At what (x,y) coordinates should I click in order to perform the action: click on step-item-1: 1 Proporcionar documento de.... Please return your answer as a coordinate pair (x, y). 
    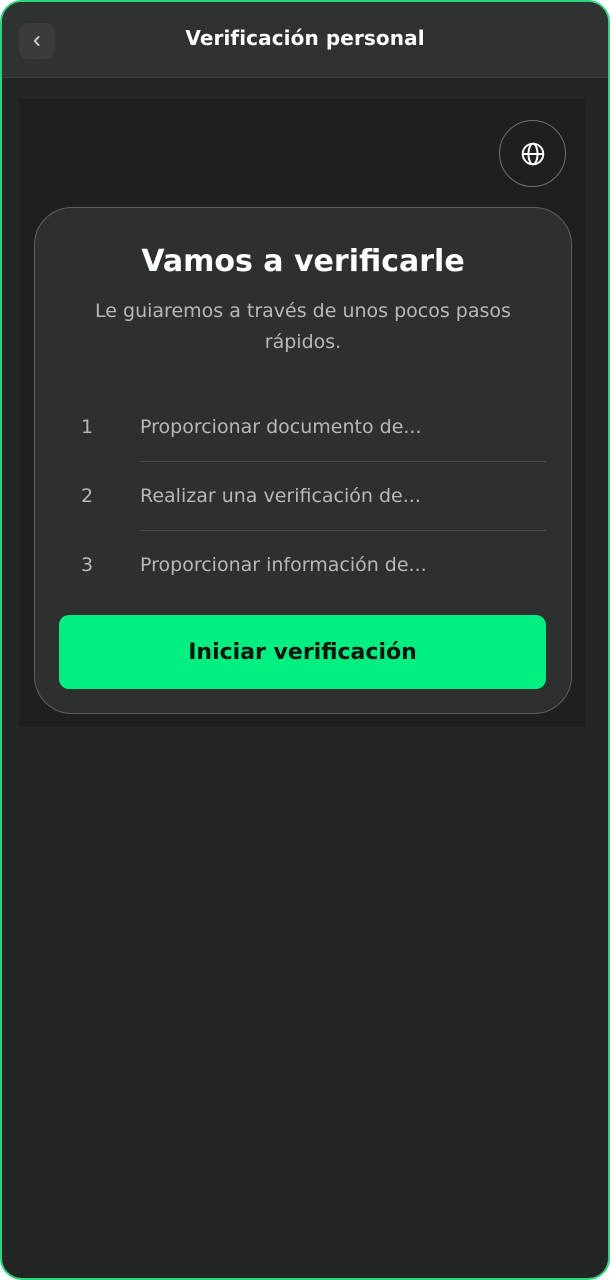
    Looking at the image, I should click on (303, 427).